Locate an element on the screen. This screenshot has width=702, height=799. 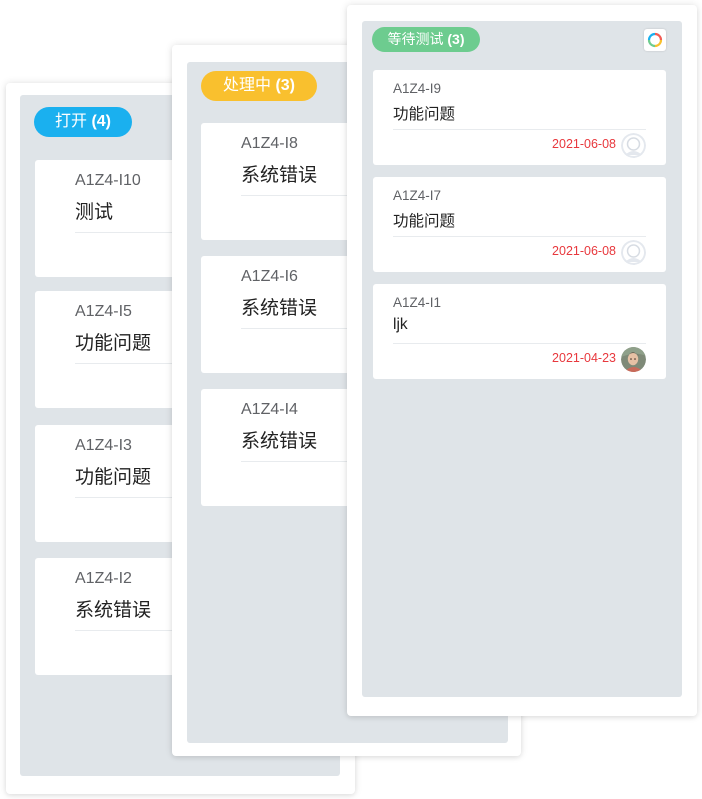
issue-id: A1Z4-I9 is located at coordinates (417, 88).